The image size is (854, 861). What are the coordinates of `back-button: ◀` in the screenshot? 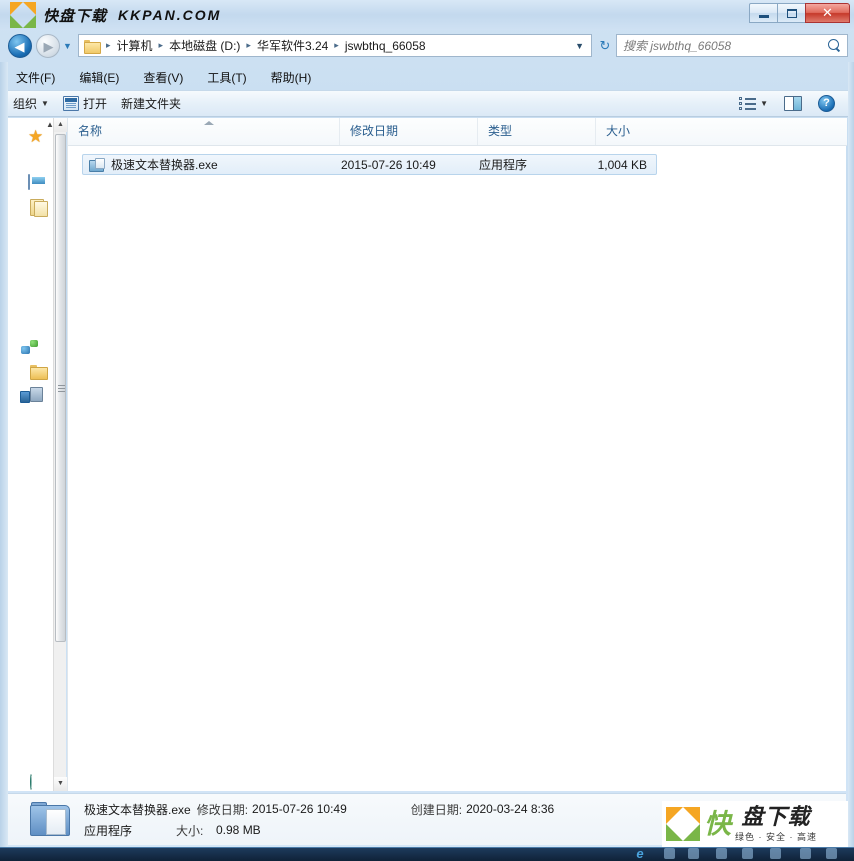 It's located at (20, 46).